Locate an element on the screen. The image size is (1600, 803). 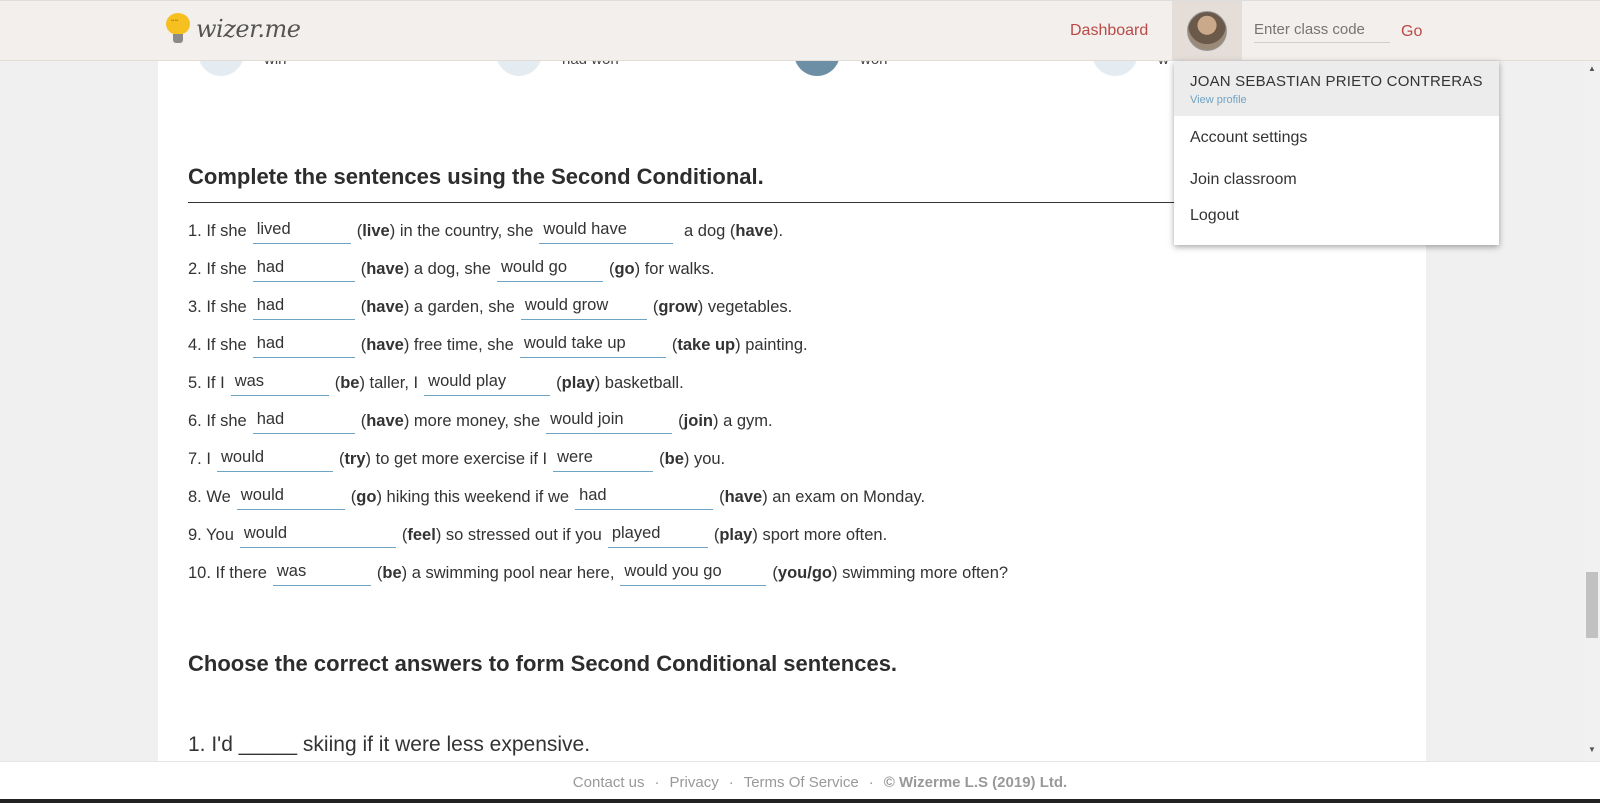
verb-hint: join is located at coordinates (698, 420).